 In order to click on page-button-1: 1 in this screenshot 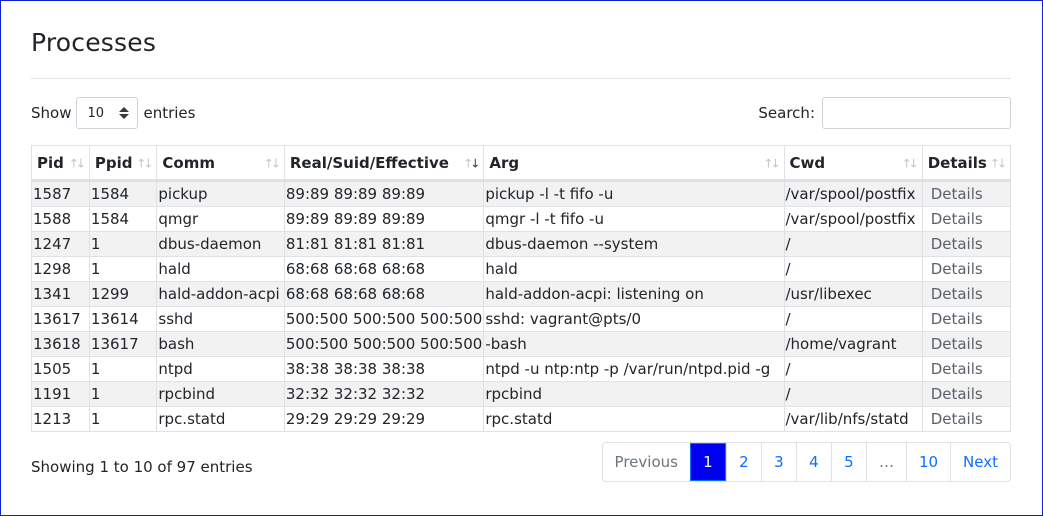, I will do `click(707, 462)`.